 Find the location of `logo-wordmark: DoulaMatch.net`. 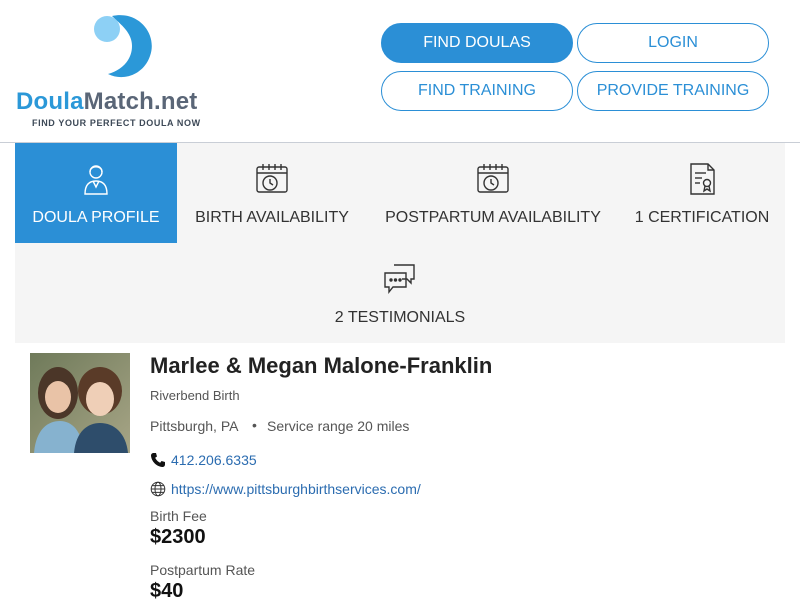

logo-wordmark: DoulaMatch.net is located at coordinates (106, 102).